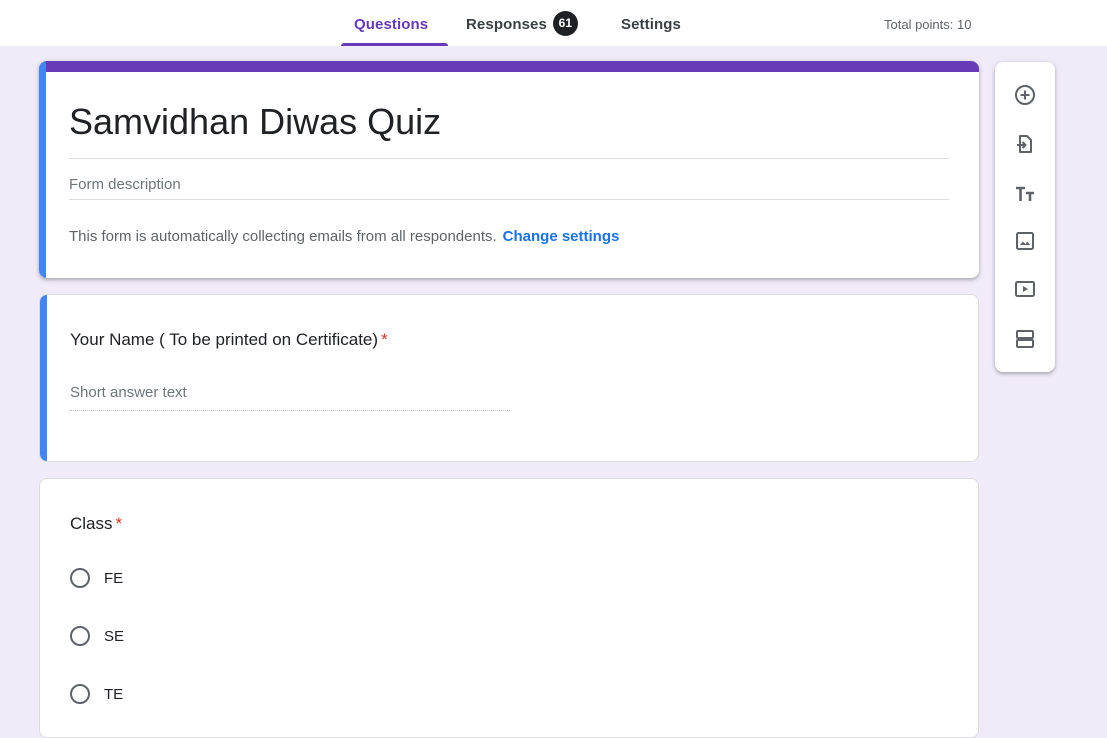  What do you see at coordinates (565, 23) in the screenshot?
I see `responses-count-badge: 61` at bounding box center [565, 23].